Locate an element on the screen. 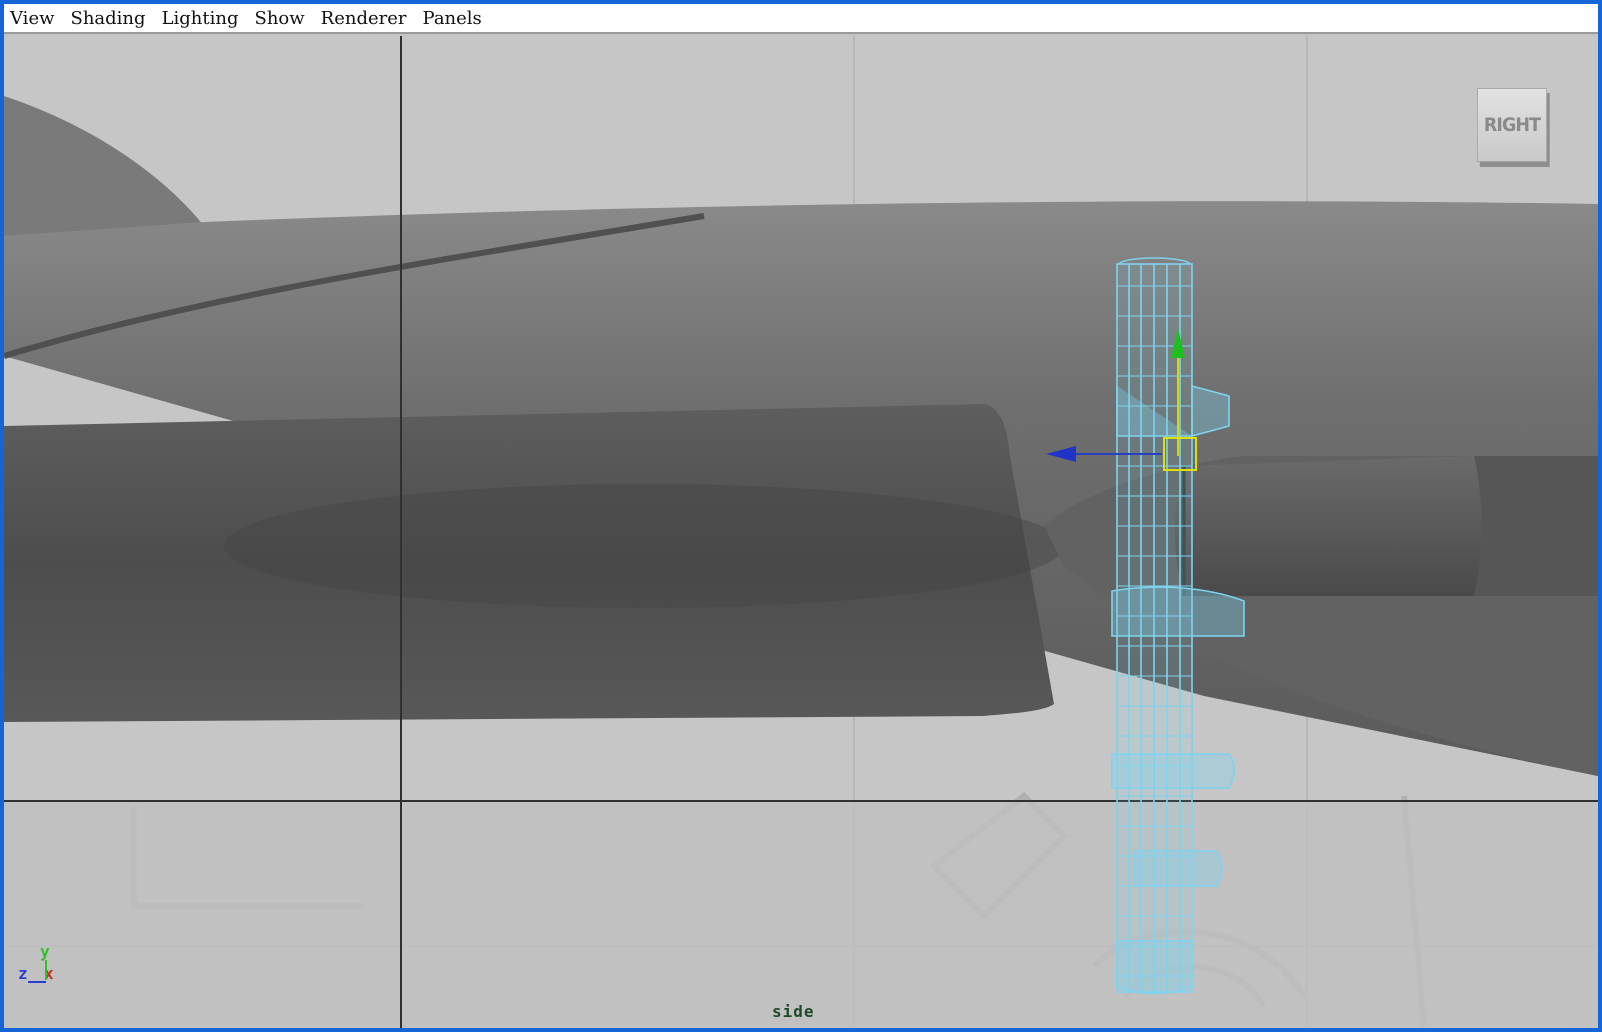 The image size is (1602, 1032). menu-shading: Shading is located at coordinates (108, 18).